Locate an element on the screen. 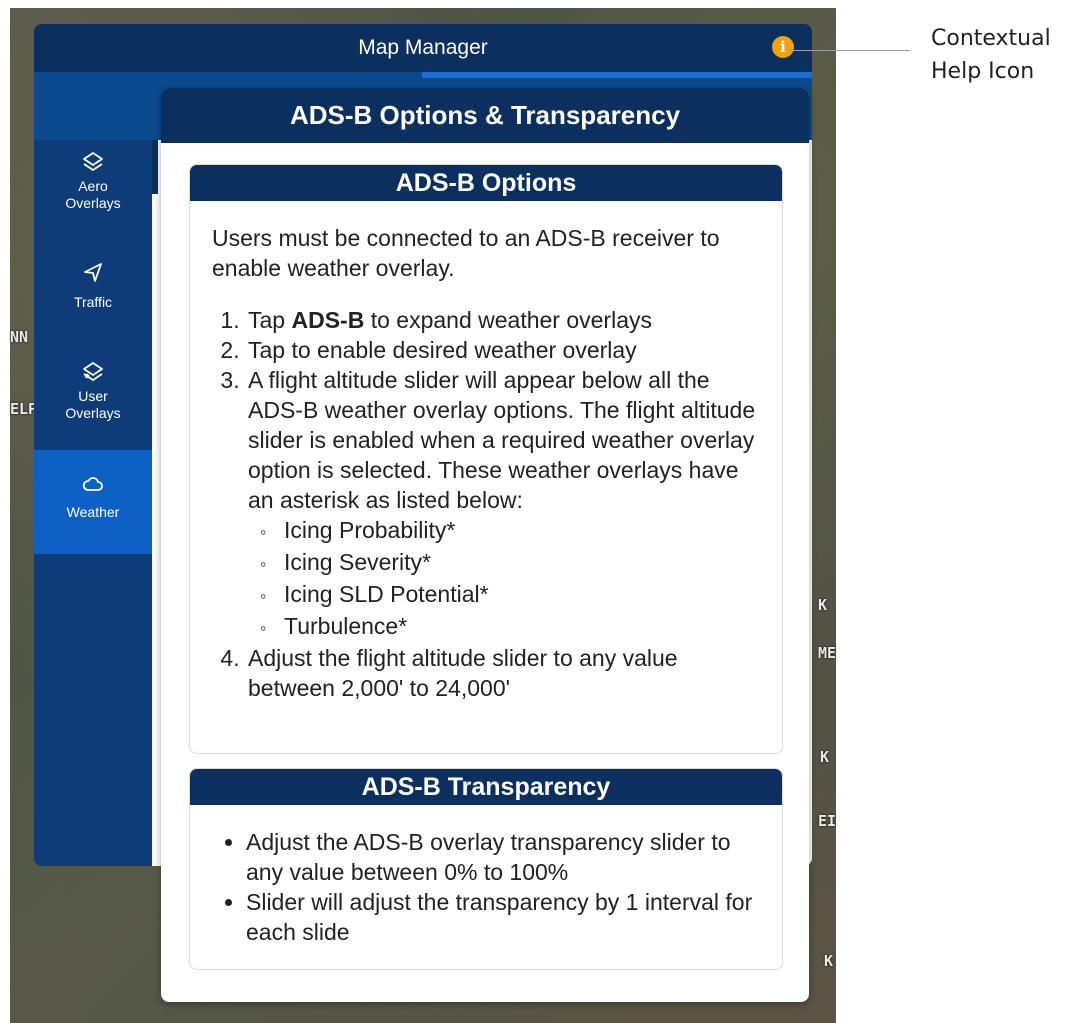 The width and height of the screenshot is (1069, 1023). step-item: Tap to enable desired weather overlay is located at coordinates (503, 350).